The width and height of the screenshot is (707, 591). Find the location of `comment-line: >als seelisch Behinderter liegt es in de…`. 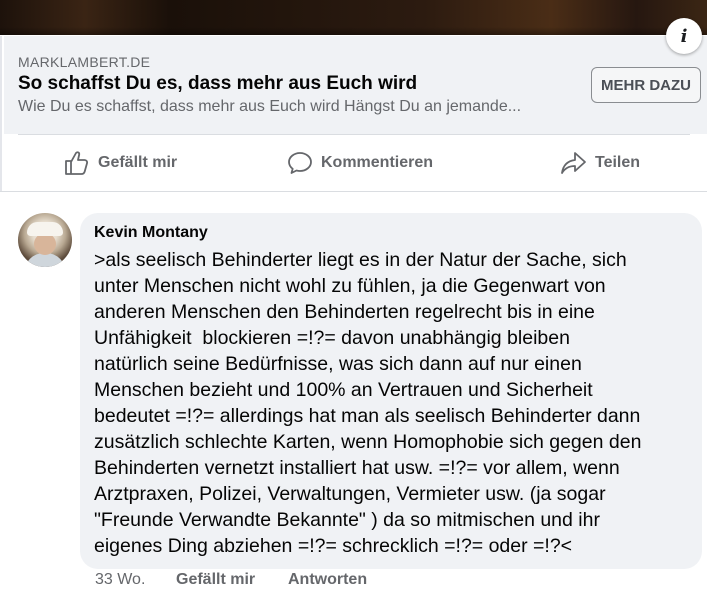

comment-line: >als seelisch Behinderter liegt es in de… is located at coordinates (360, 260).